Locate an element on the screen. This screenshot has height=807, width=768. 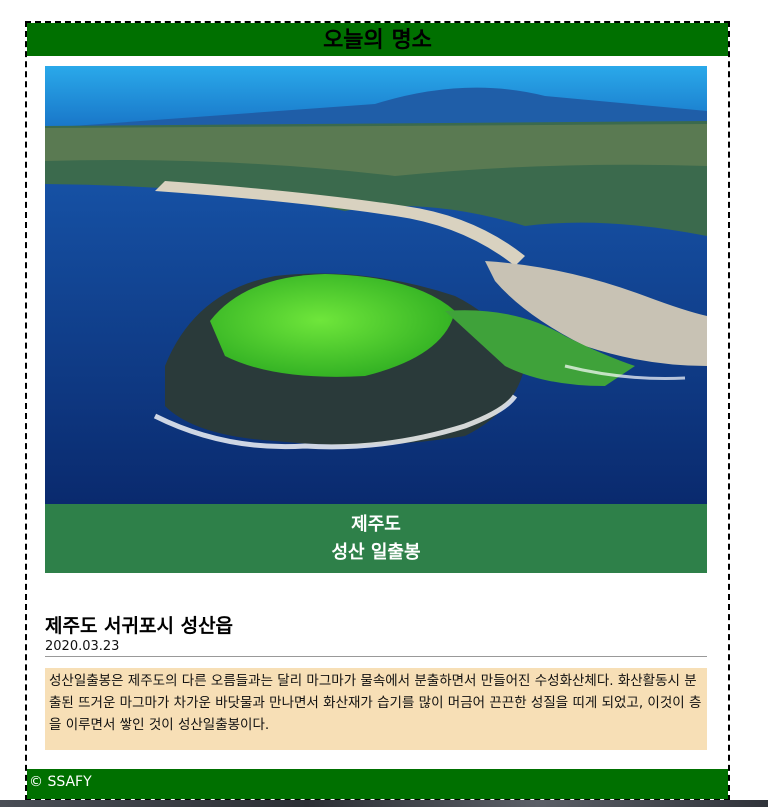
photo-caption: 제주도 성산 일출봉 is located at coordinates (376, 538).